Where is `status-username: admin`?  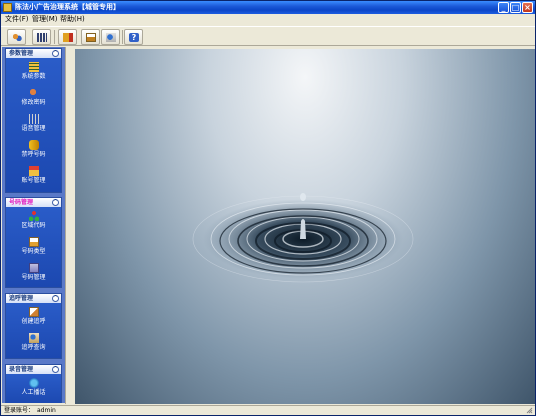 status-username: admin is located at coordinates (46, 410).